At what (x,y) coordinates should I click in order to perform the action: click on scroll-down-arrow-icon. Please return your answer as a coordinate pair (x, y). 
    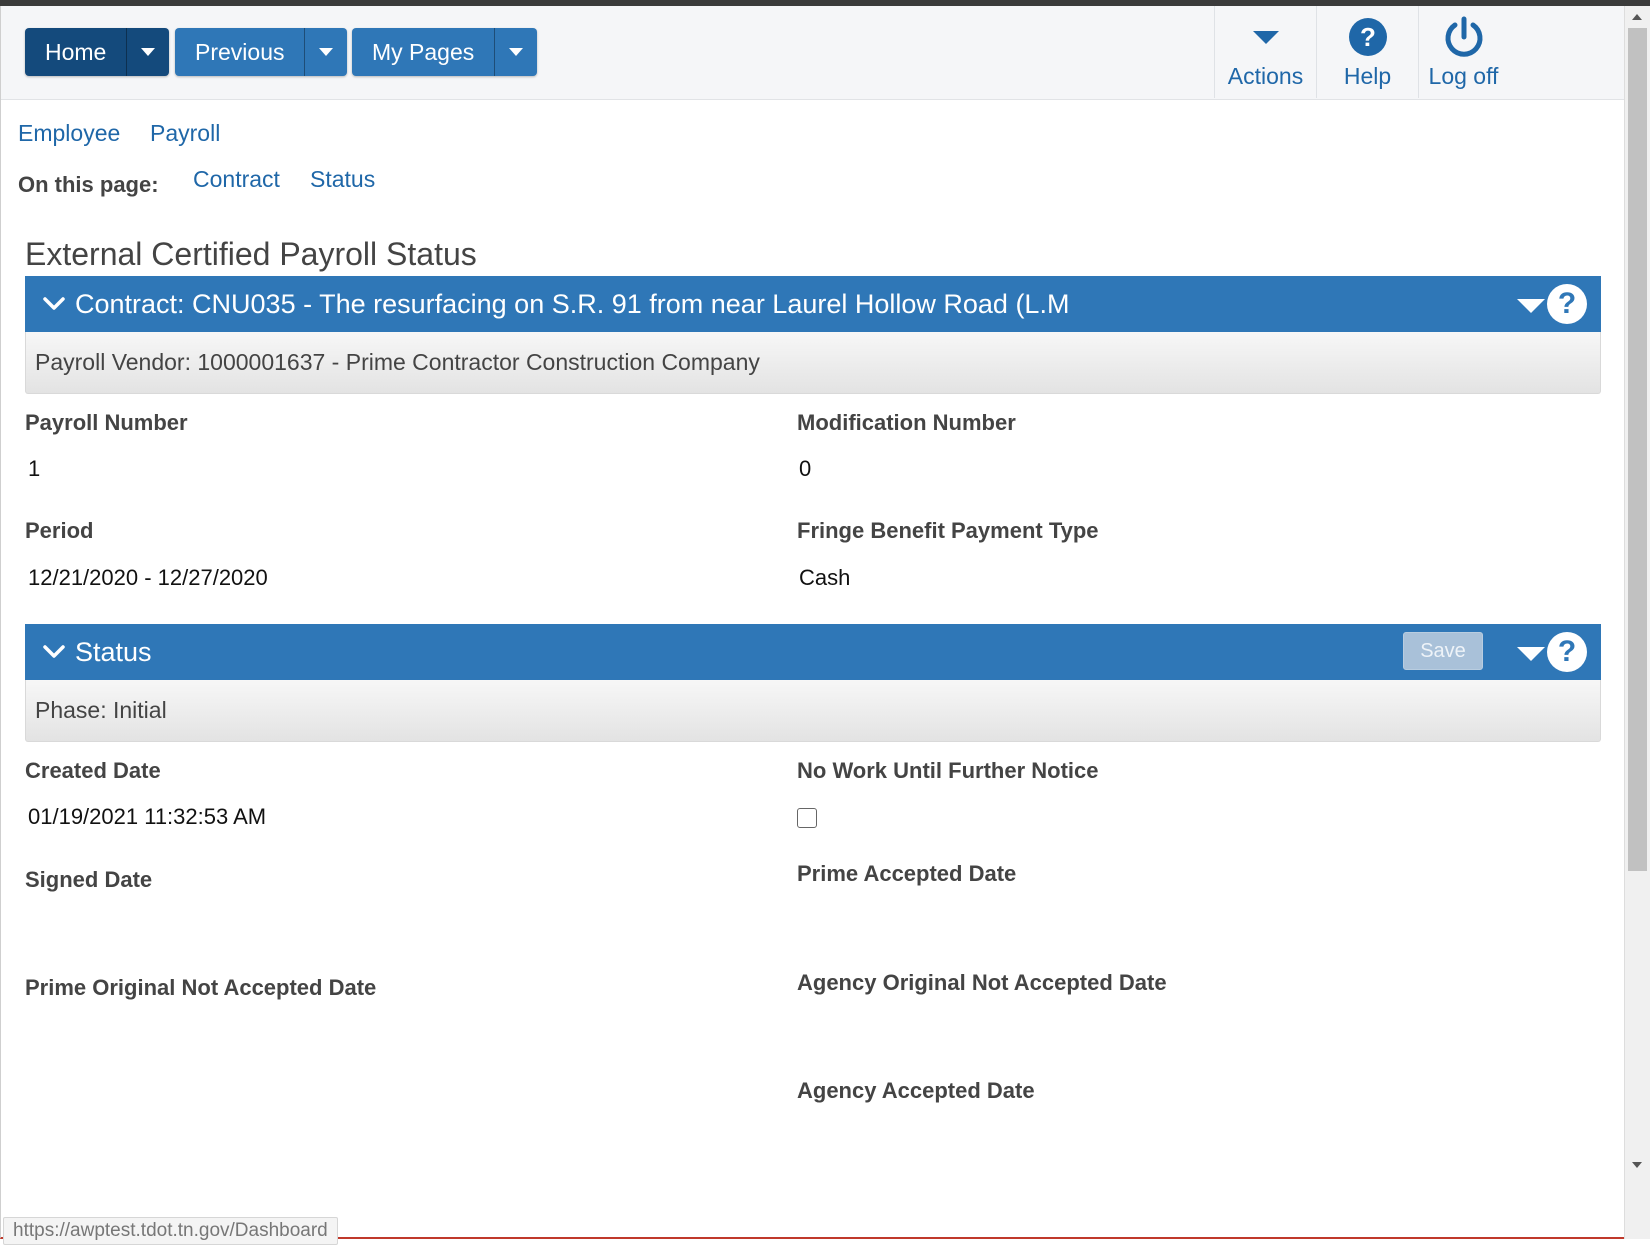
    Looking at the image, I should click on (1637, 1165).